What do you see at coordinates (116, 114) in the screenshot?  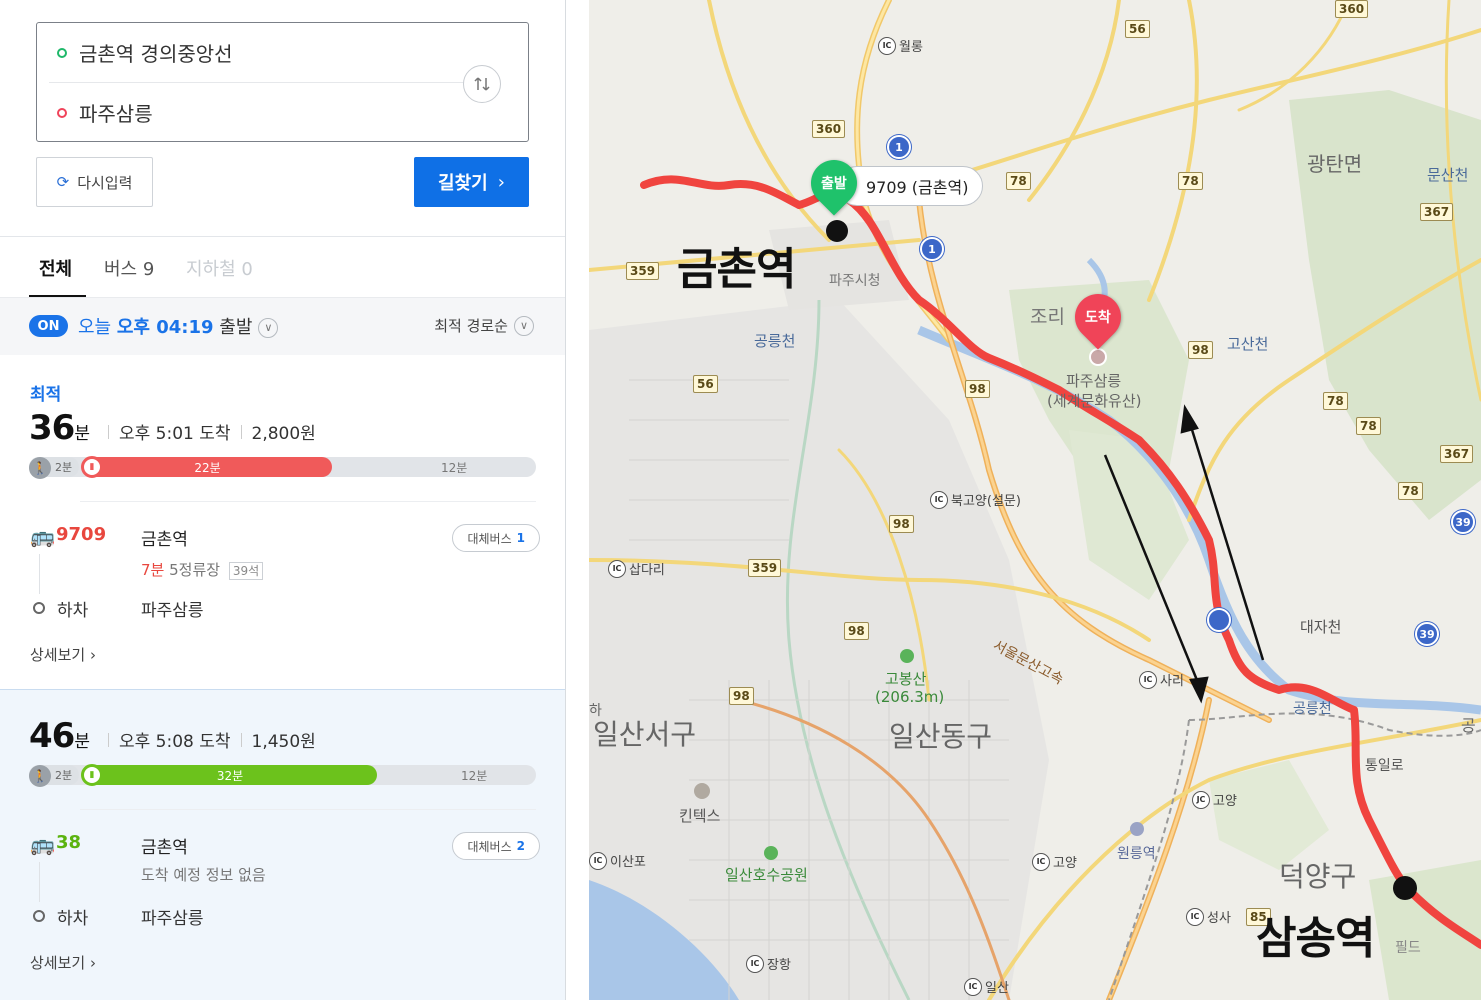 I see `destination-text: 파주삼릉` at bounding box center [116, 114].